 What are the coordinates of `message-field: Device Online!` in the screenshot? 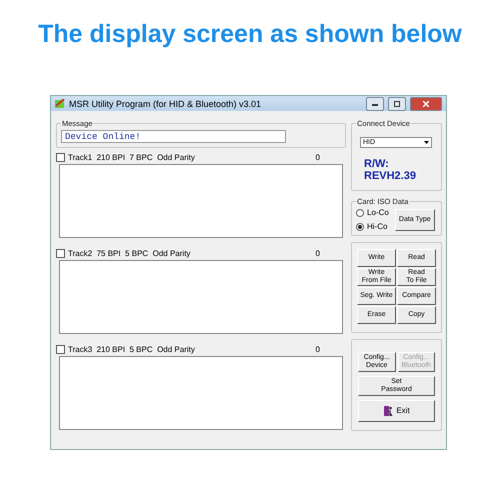 It's located at (173, 136).